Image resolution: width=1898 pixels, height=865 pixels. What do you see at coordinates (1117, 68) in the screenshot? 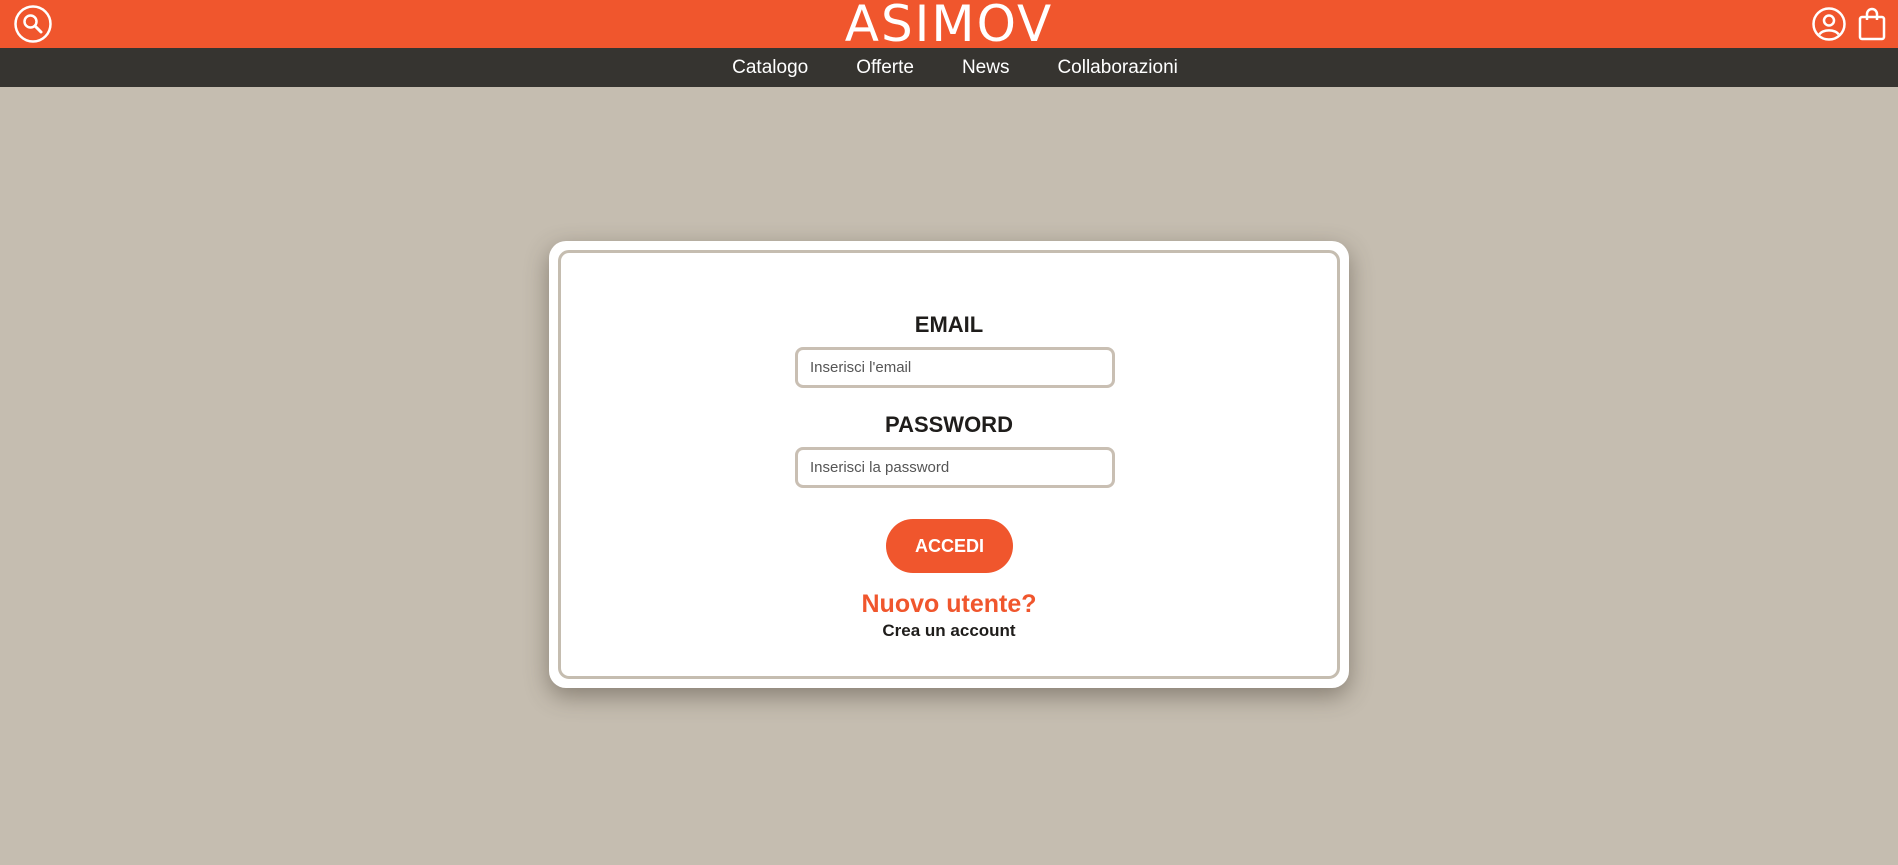
I see `nav-item-collaborazioni: Collaborazioni` at bounding box center [1117, 68].